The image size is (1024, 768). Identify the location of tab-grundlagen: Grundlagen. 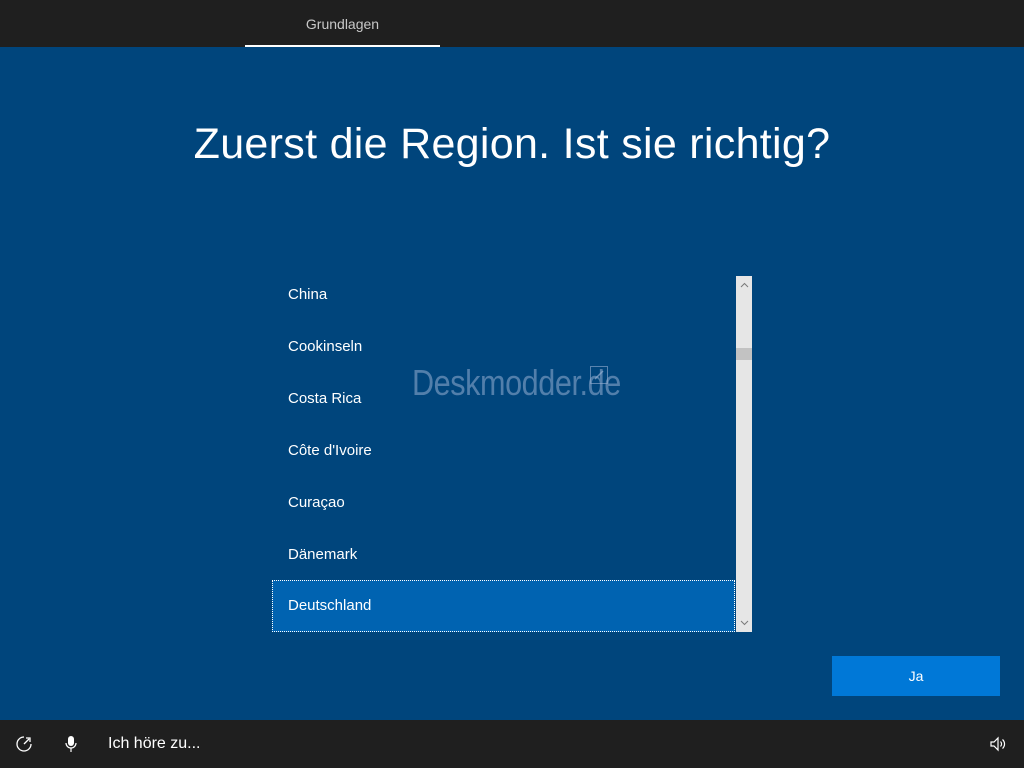
(342, 24).